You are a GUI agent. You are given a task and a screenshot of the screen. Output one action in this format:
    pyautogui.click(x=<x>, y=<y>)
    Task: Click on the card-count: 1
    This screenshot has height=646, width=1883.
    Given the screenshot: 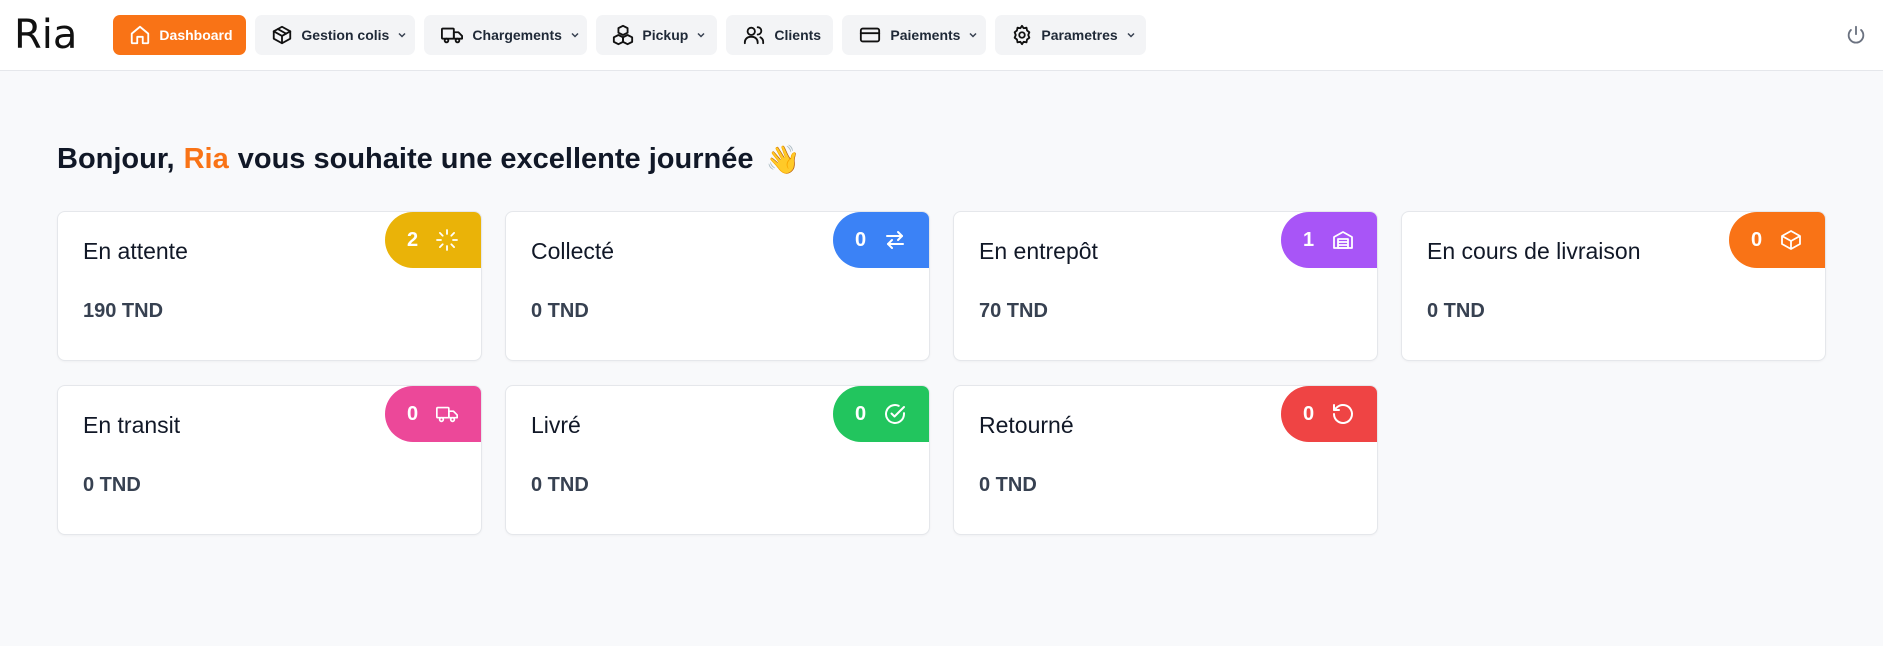 What is the action you would take?
    pyautogui.click(x=1309, y=239)
    